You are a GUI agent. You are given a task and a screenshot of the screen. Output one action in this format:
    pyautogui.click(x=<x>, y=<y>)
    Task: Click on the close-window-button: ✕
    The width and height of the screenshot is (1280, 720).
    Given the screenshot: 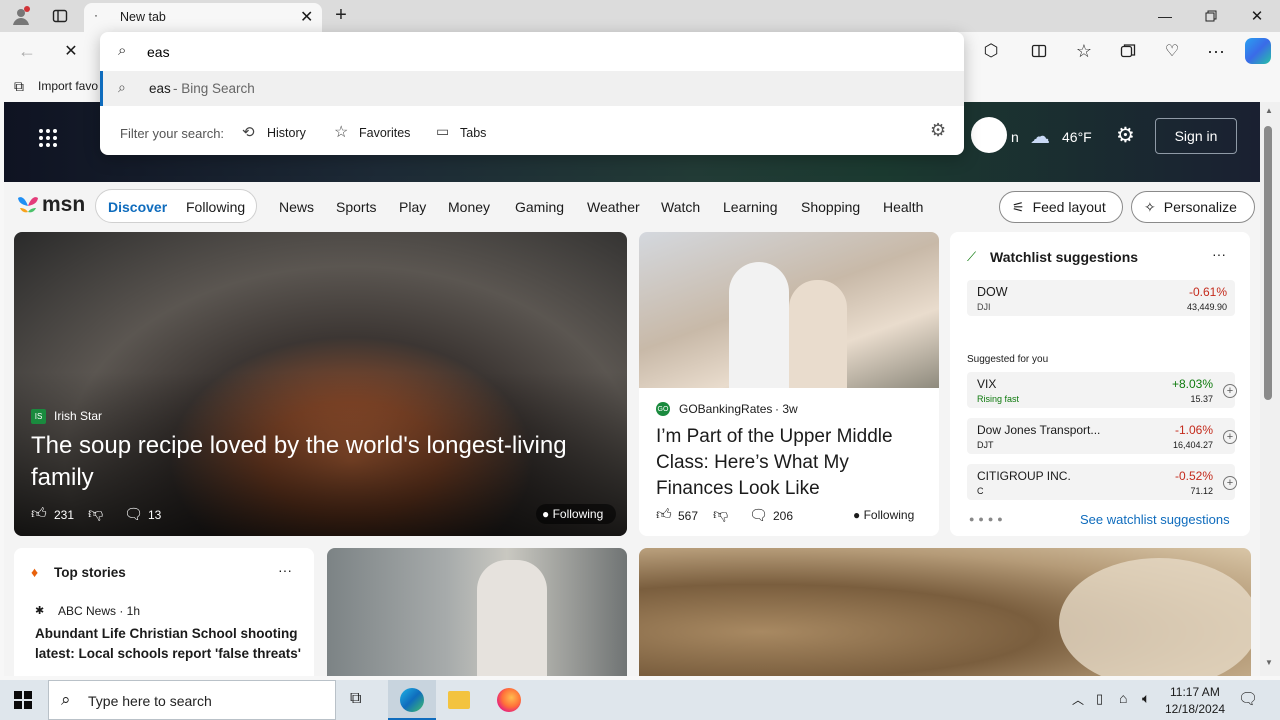 What is the action you would take?
    pyautogui.click(x=1257, y=16)
    